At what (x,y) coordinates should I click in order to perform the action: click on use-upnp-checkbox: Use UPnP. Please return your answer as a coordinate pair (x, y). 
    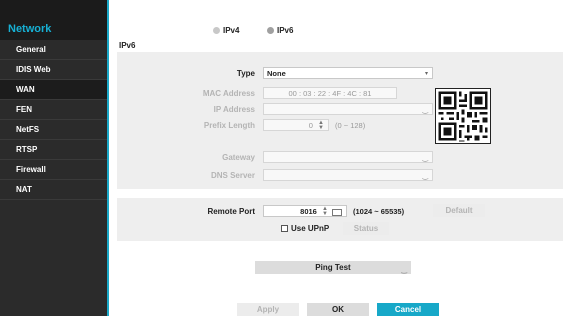
    Looking at the image, I should click on (305, 228).